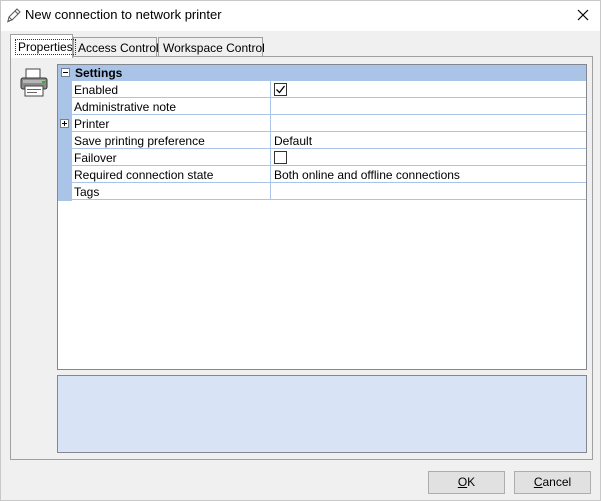  Describe the element at coordinates (429, 141) in the screenshot. I see `property-value: Default` at that location.